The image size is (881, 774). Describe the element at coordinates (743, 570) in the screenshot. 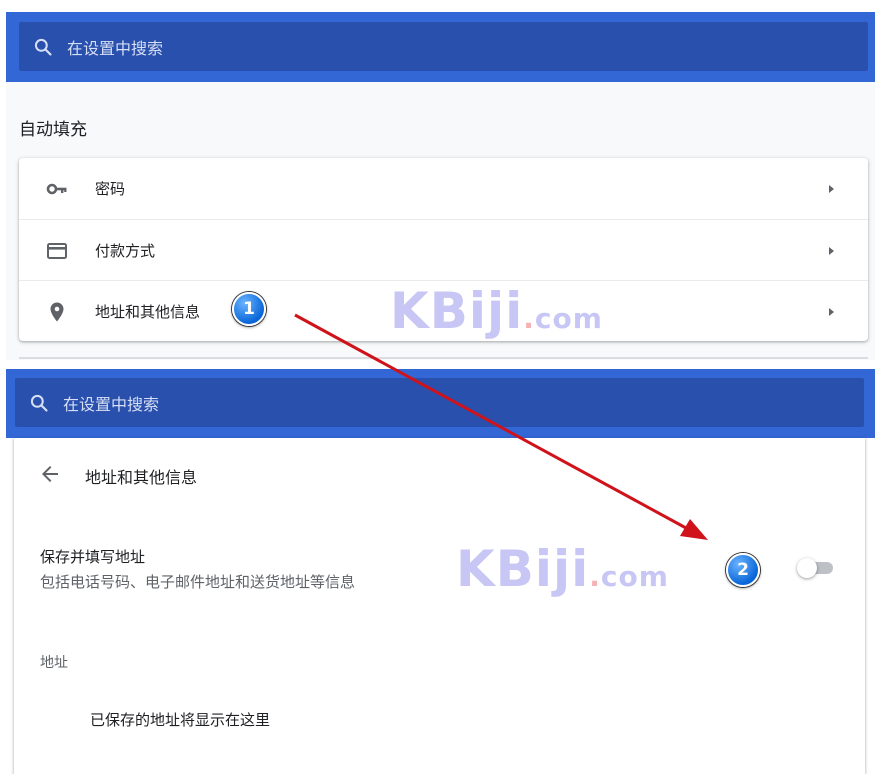

I see `step-badge-2: 2` at that location.